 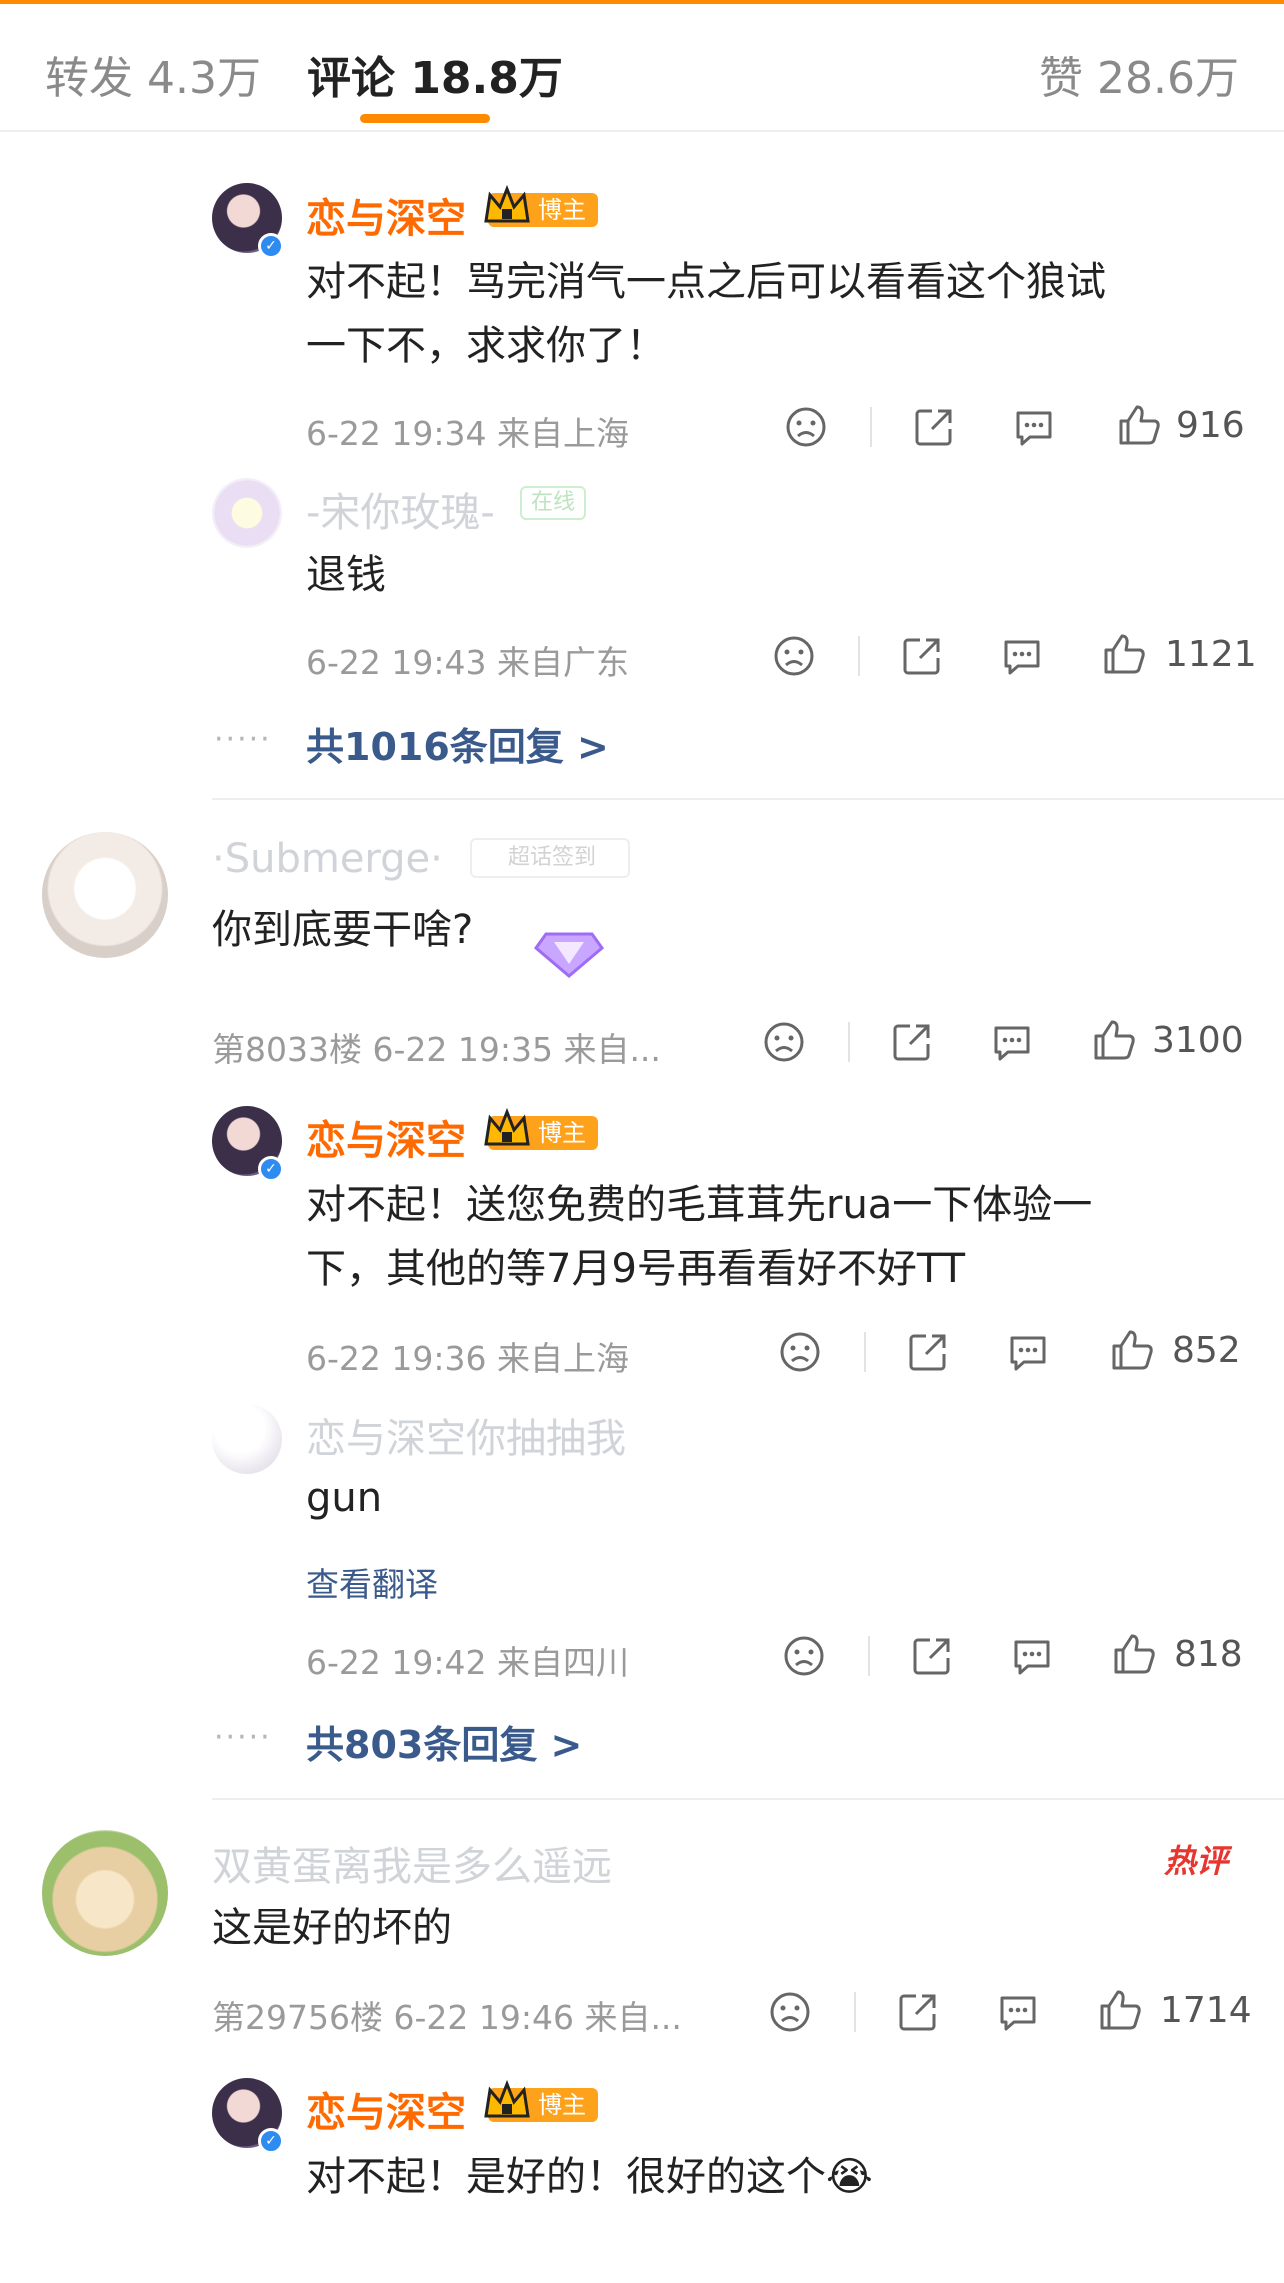 I want to click on comment-author-name: 双黄蛋离我是多么遥远, so click(x=412, y=1863).